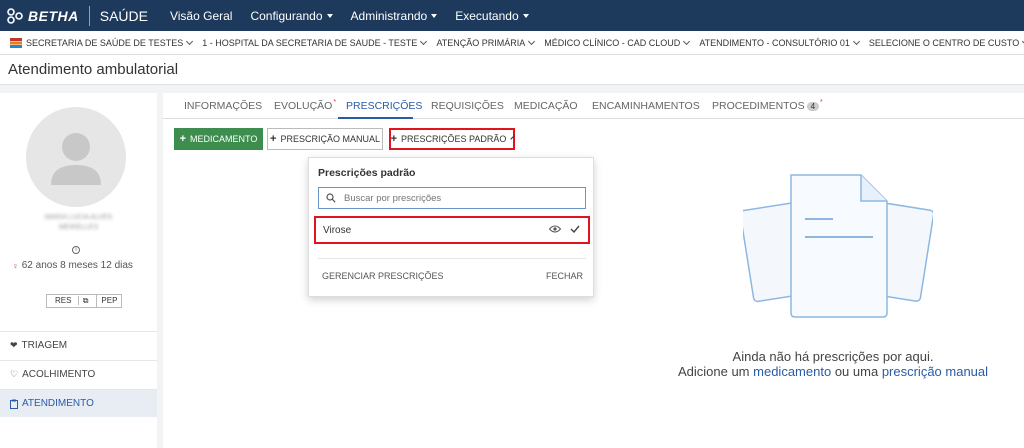 This screenshot has height=448, width=1024. I want to click on count-badge: 4, so click(813, 106).